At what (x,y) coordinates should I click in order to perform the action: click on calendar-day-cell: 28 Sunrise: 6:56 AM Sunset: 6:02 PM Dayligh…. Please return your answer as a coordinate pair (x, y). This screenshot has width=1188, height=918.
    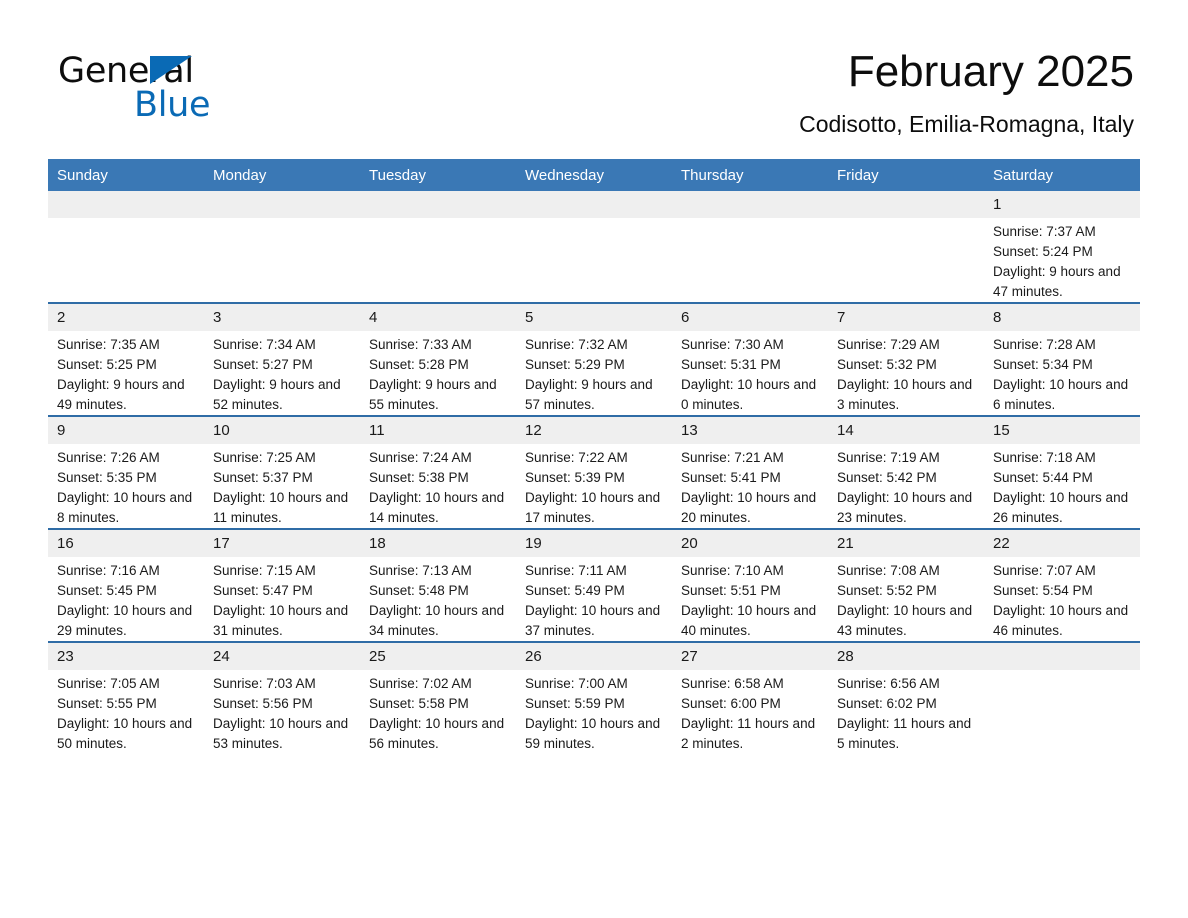
    Looking at the image, I should click on (906, 697).